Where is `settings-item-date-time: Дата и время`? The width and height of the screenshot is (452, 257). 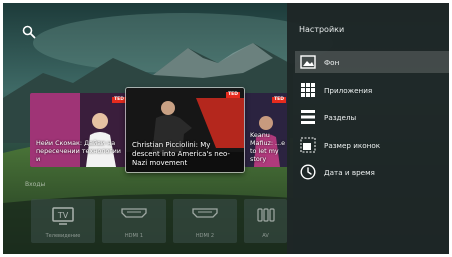
settings-item-date-time: Дата и время is located at coordinates (372, 172).